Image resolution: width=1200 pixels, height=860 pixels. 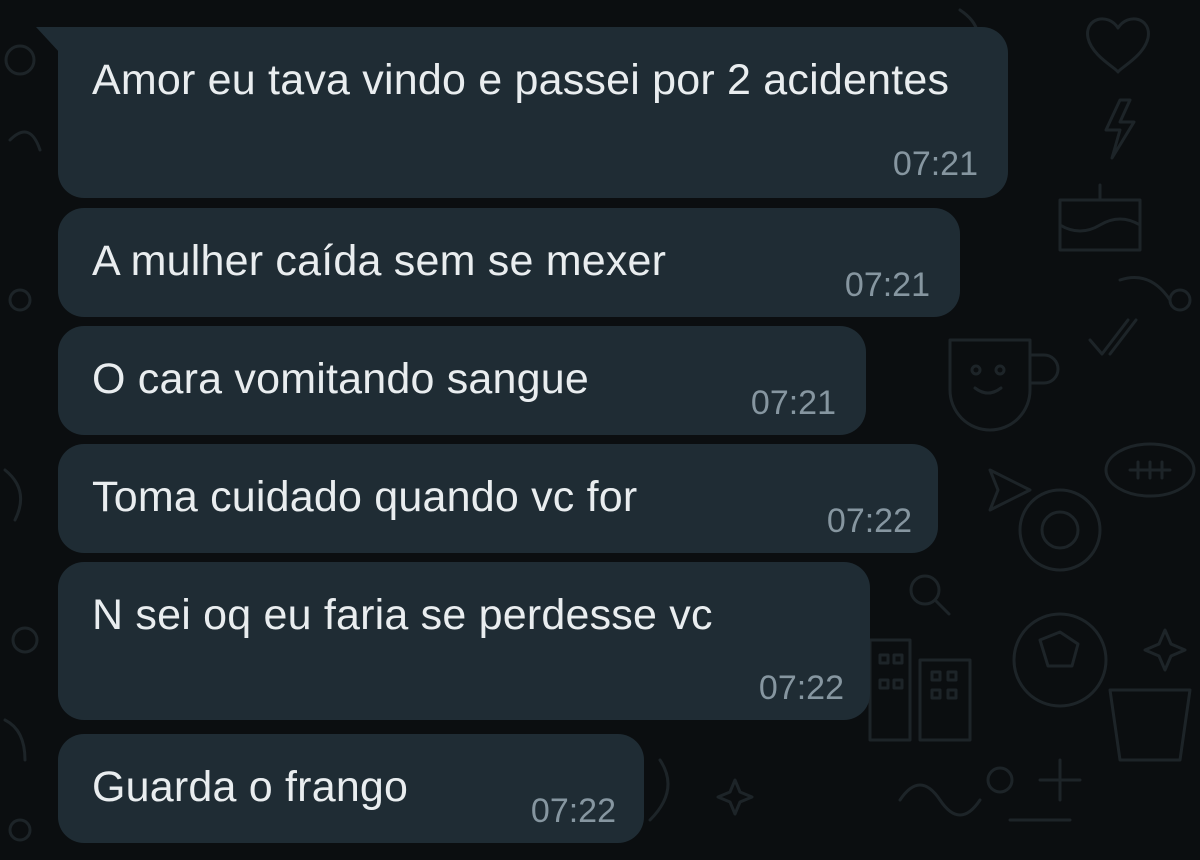 I want to click on message-bubble: Guarda o frango 07:22, so click(x=351, y=788).